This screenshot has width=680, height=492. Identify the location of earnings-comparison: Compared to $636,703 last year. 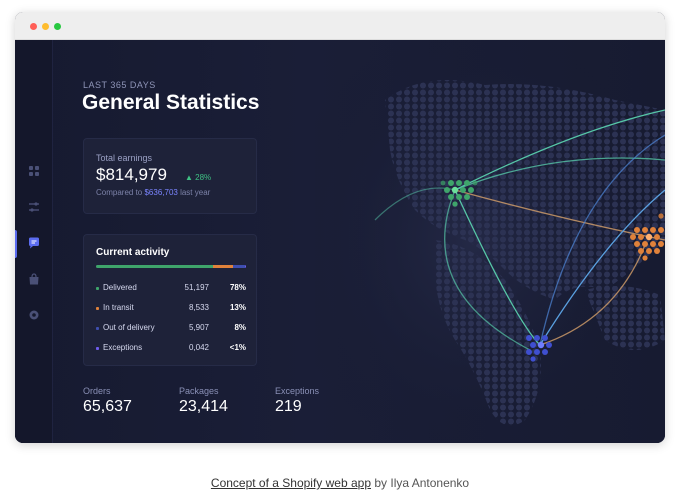
(153, 192).